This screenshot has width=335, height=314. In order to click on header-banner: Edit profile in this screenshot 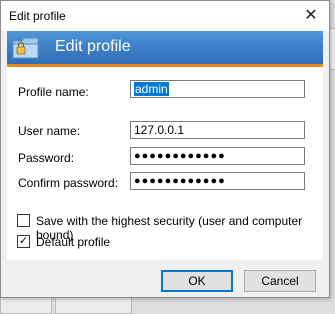, I will do `click(165, 47)`.